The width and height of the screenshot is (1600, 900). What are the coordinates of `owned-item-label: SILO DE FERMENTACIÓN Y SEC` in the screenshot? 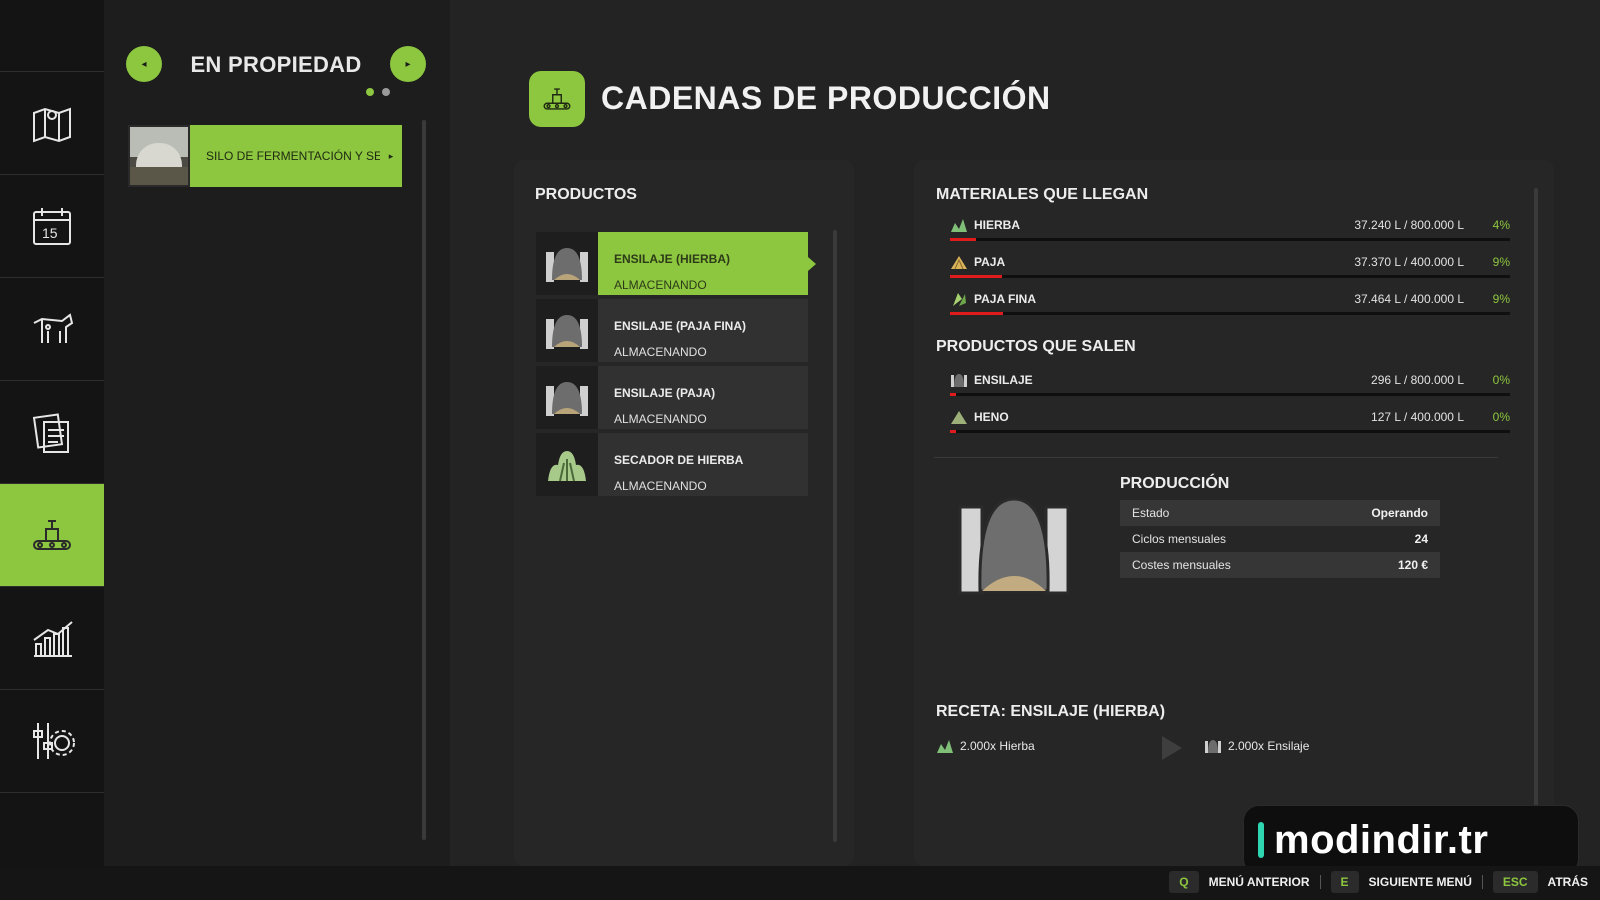 It's located at (298, 156).